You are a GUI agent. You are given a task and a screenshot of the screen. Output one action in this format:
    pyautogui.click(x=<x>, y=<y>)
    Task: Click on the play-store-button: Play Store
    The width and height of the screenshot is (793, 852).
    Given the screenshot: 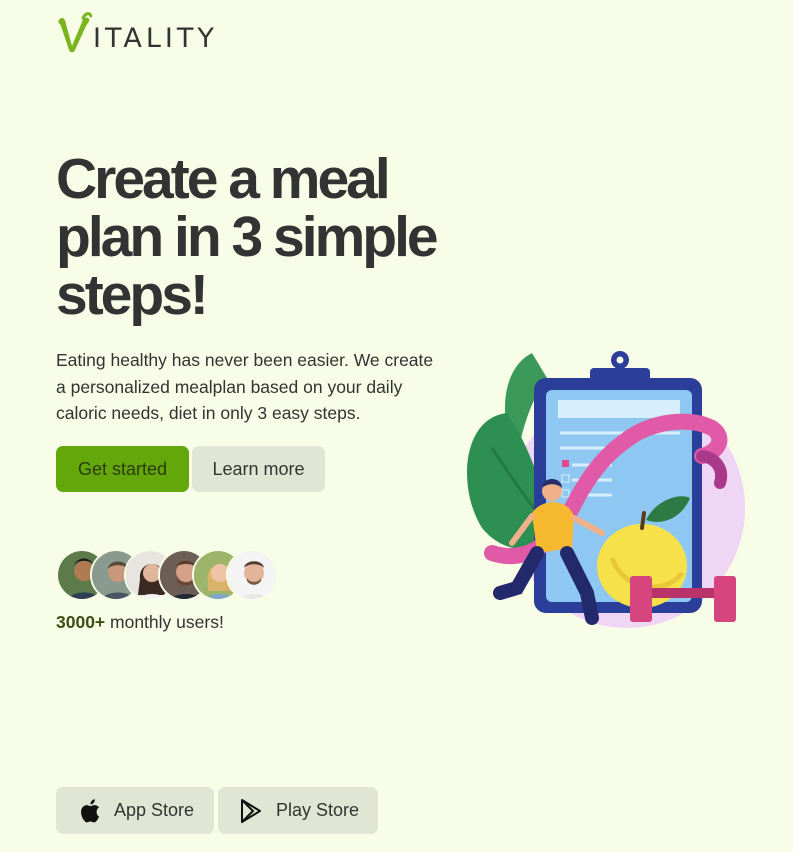 What is the action you would take?
    pyautogui.click(x=298, y=810)
    